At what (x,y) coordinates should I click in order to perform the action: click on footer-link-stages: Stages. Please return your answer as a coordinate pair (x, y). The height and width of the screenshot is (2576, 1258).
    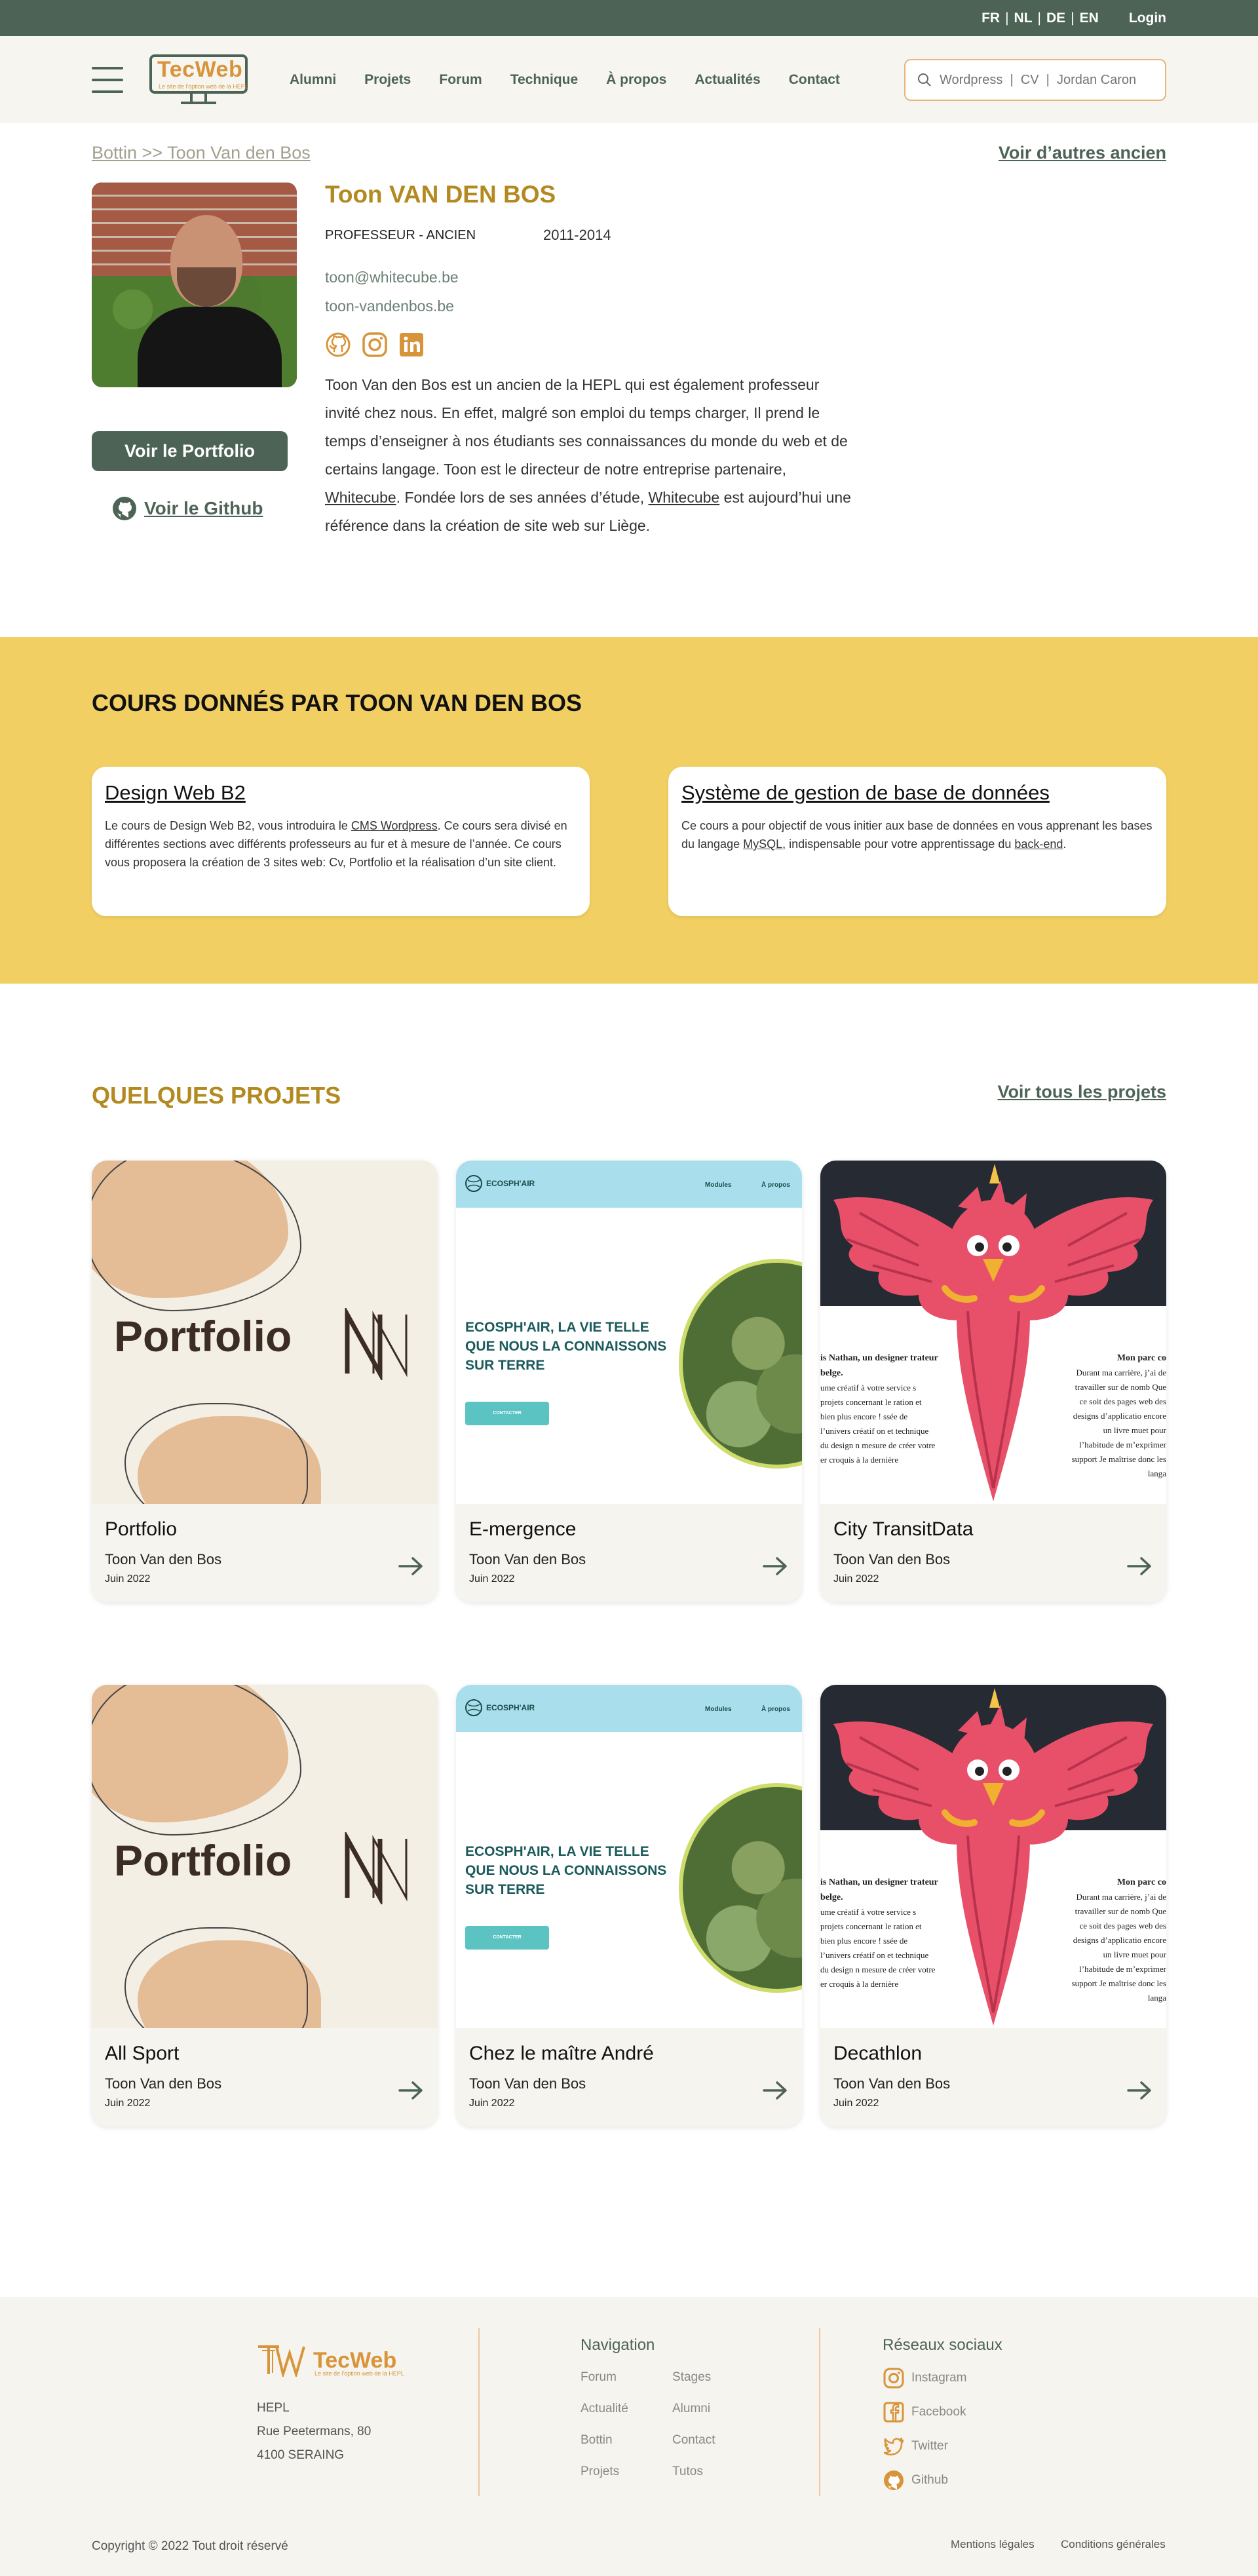
    Looking at the image, I should click on (718, 2377).